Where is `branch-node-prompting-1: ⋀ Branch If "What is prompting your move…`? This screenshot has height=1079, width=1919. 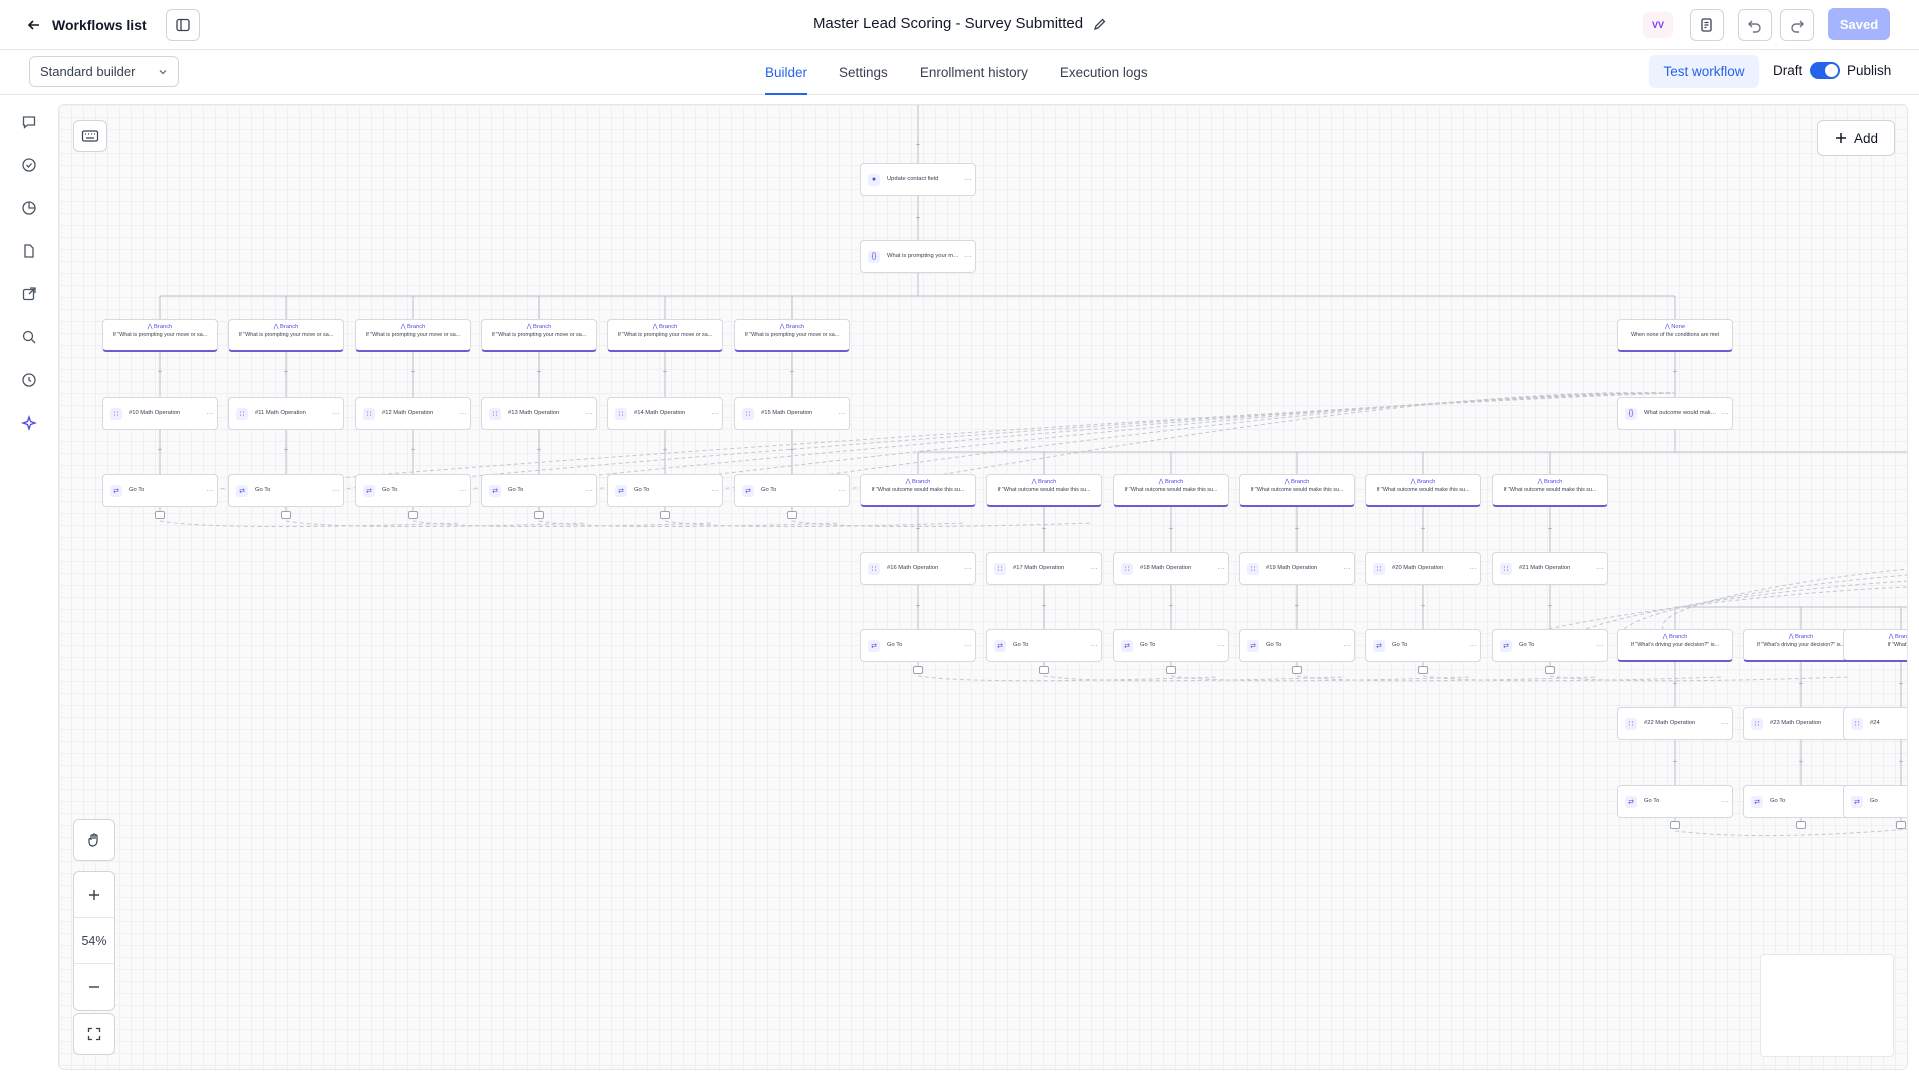 branch-node-prompting-1: ⋀ Branch If "What is prompting your move… is located at coordinates (160, 335).